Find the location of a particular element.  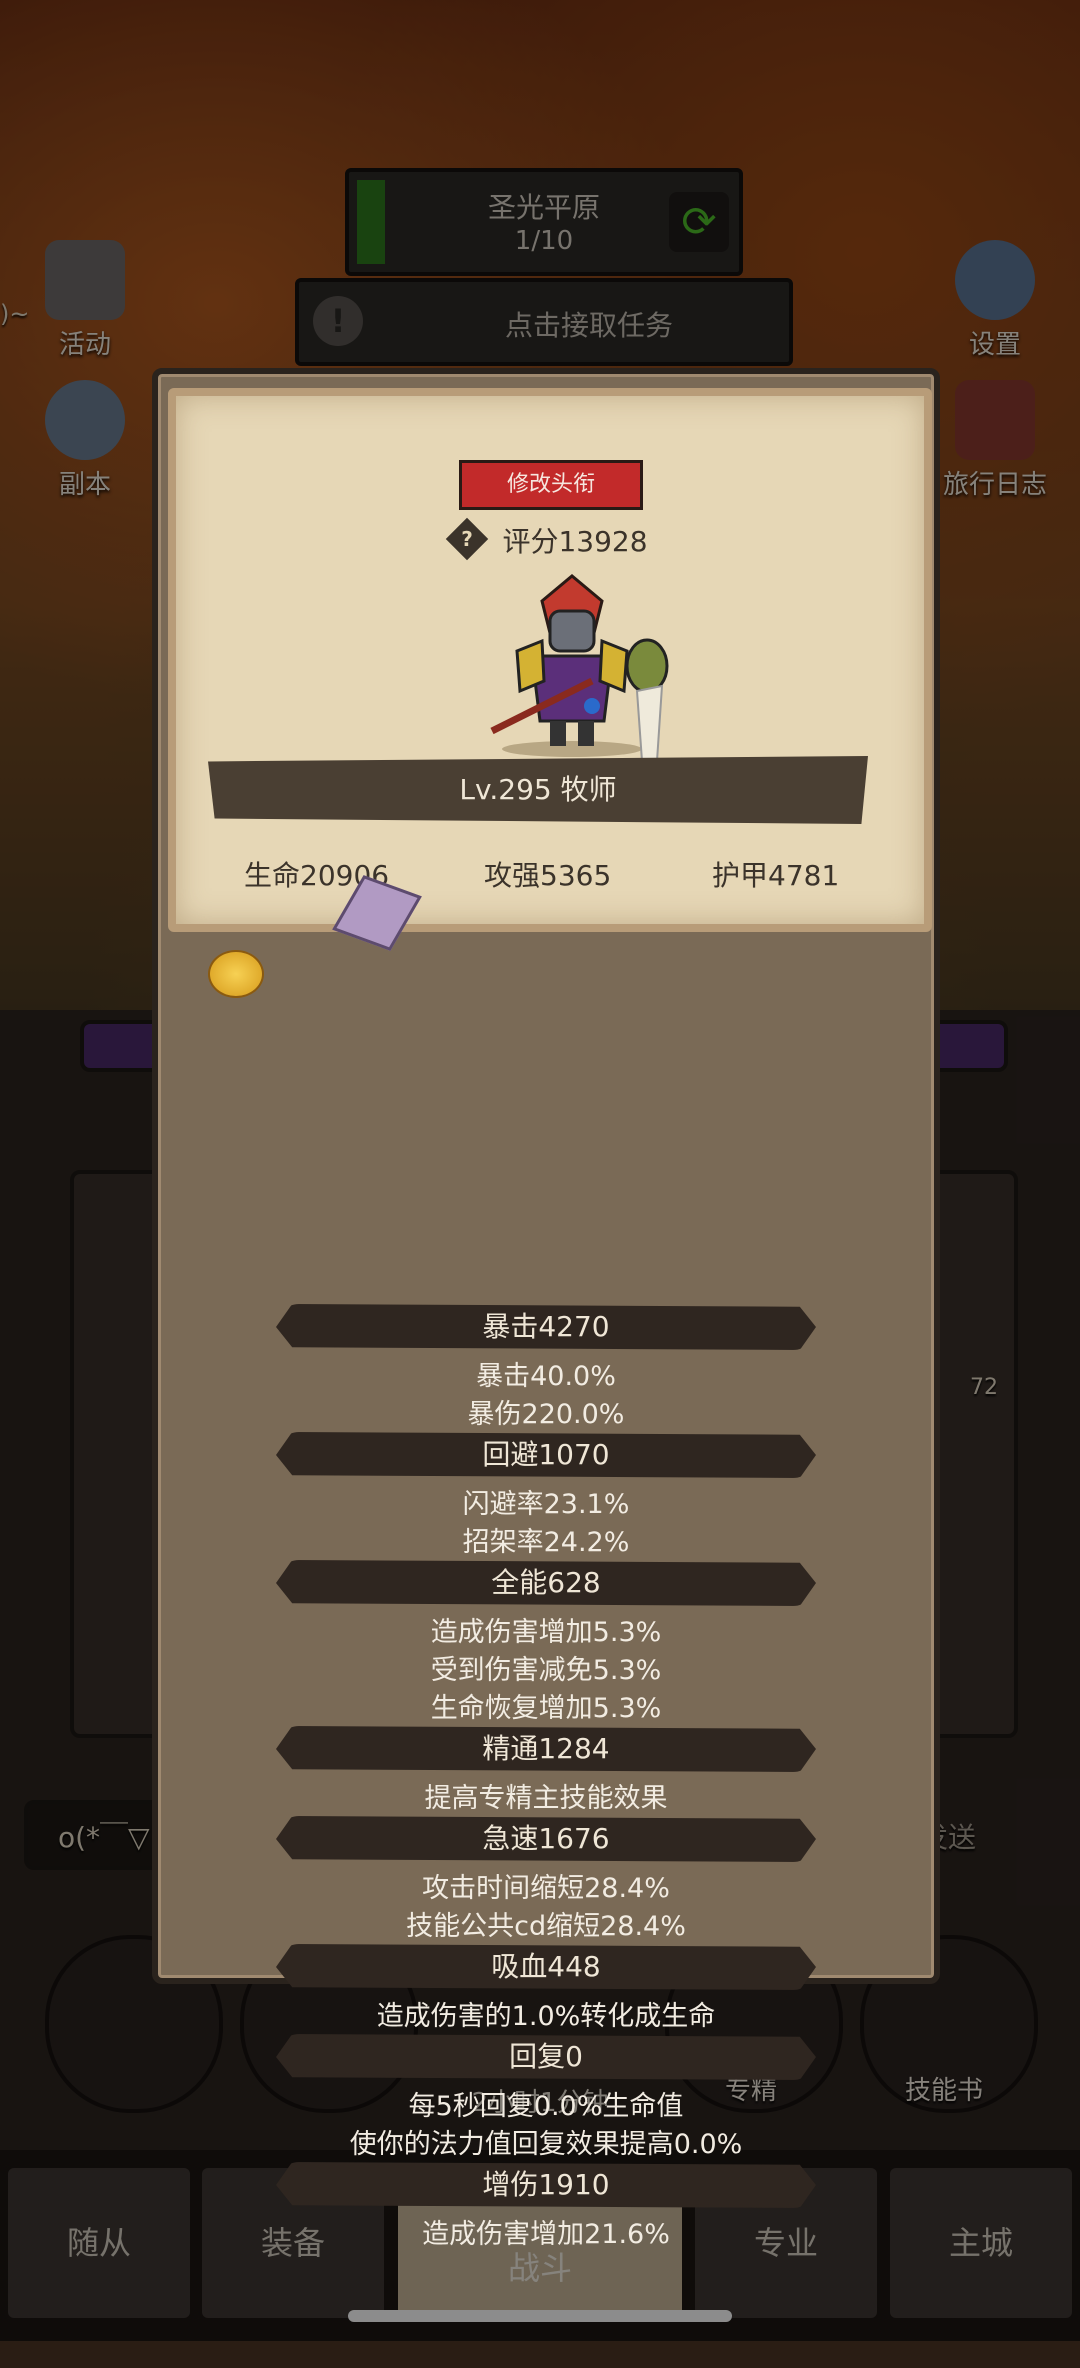

stat-header-mastery: 精通1284 is located at coordinates (546, 1749).